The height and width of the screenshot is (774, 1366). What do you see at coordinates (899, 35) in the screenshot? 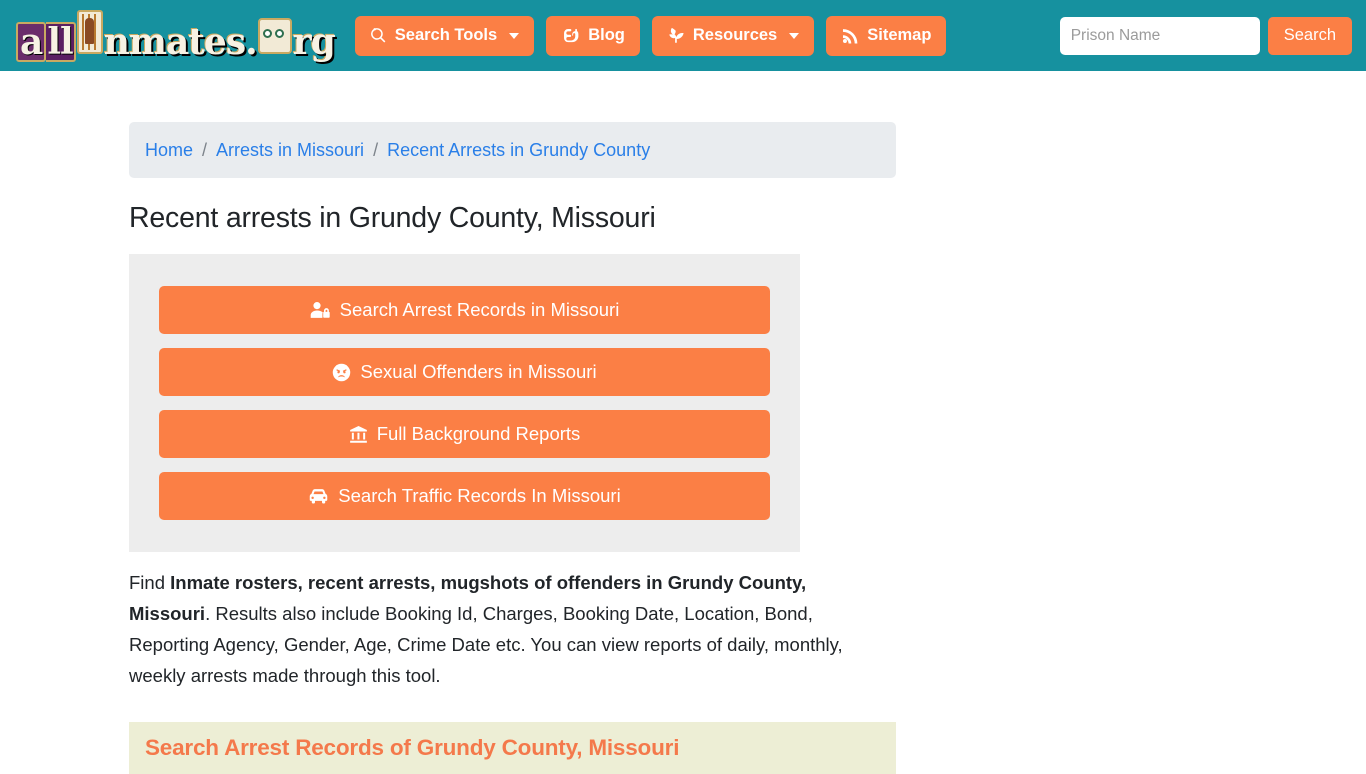
I see `nav-sitemap-label: Sitemap` at bounding box center [899, 35].